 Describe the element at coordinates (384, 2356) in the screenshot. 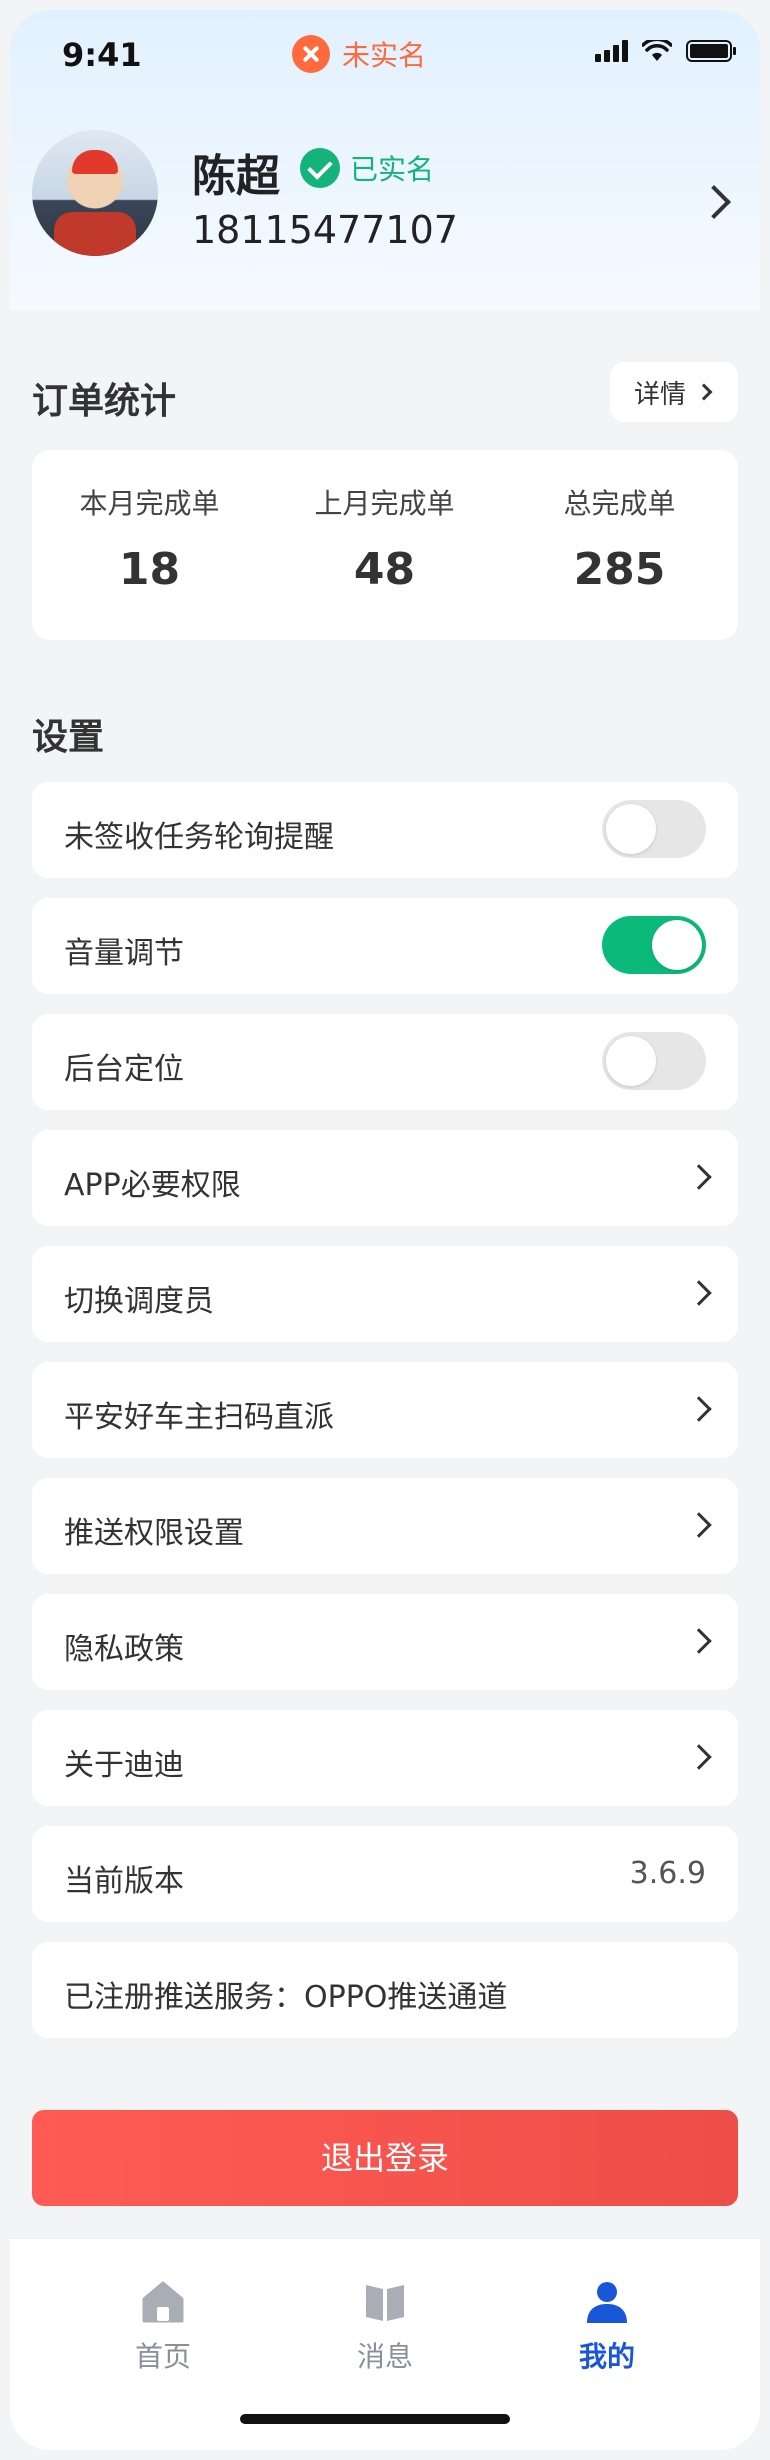

I see `tab-label: 消息` at that location.